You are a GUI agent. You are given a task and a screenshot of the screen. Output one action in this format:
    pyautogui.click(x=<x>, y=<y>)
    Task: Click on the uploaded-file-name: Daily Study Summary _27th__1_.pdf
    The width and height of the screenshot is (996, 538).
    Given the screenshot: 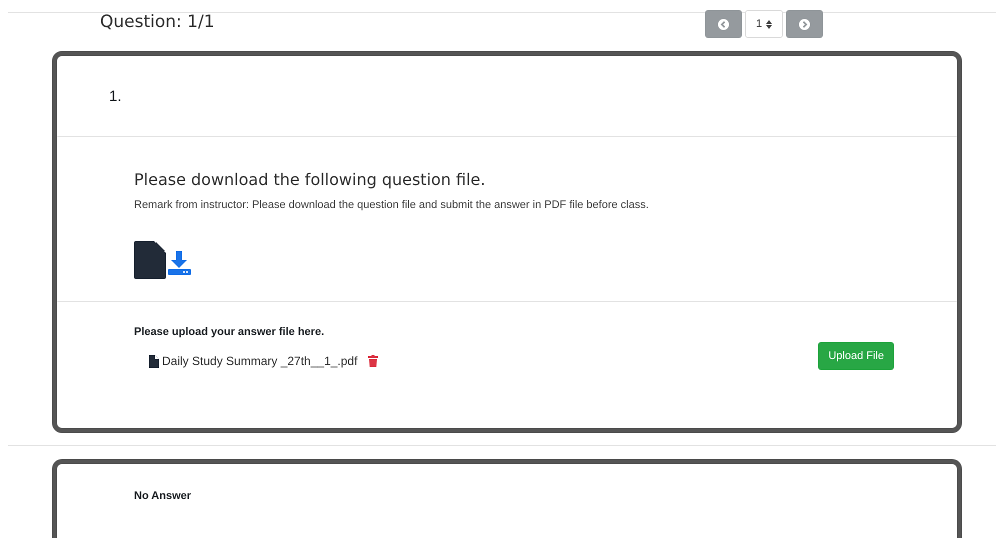 What is the action you would take?
    pyautogui.click(x=260, y=361)
    